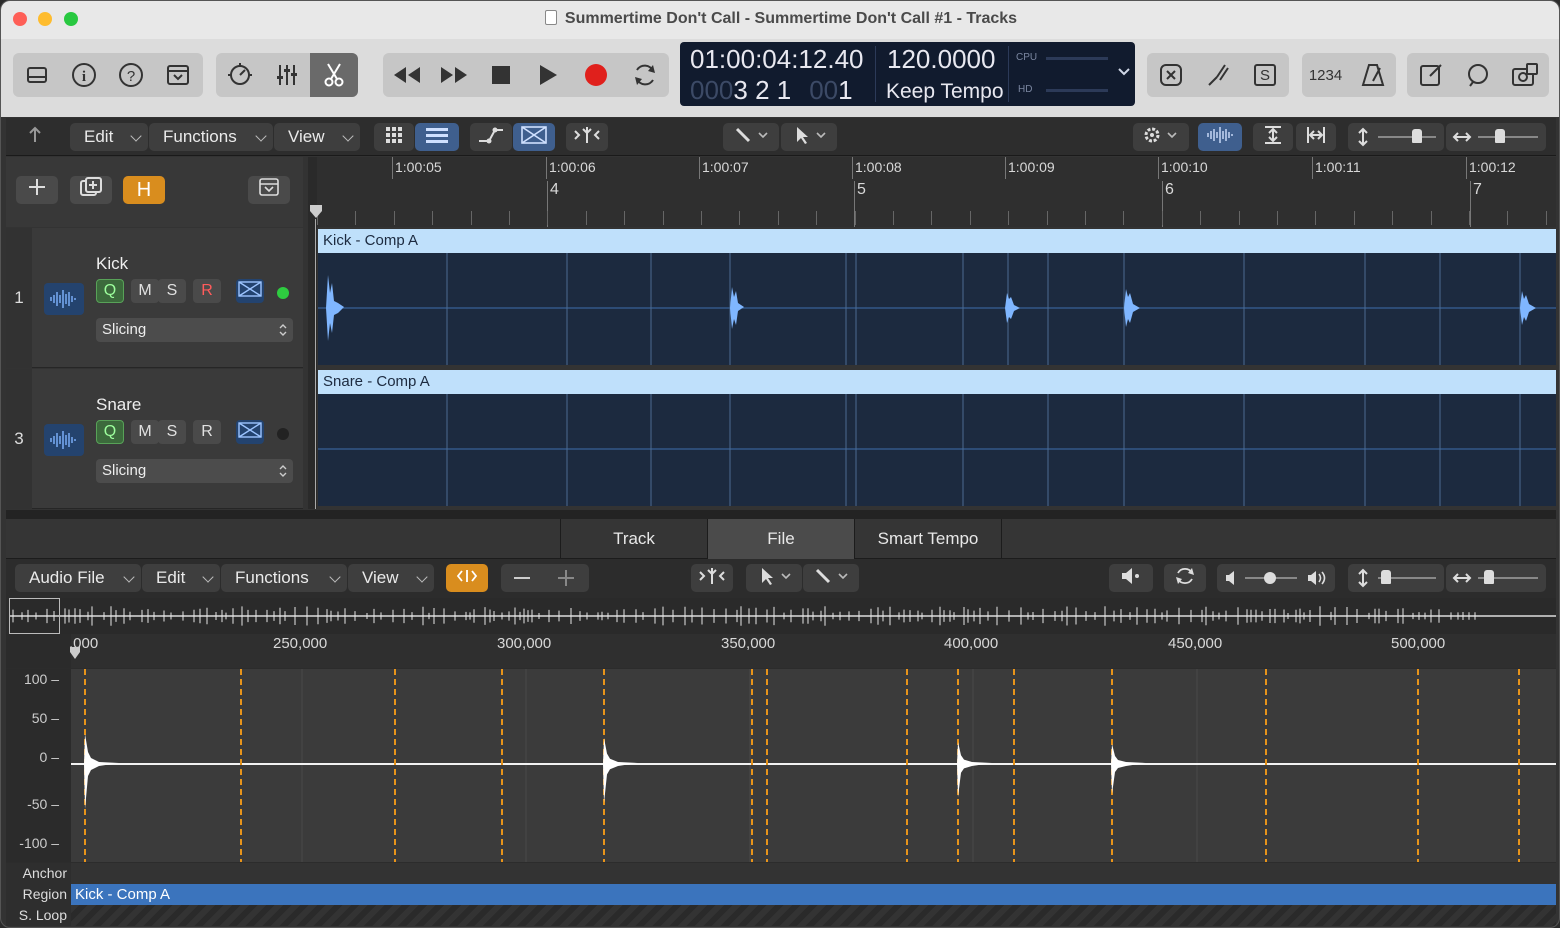 The image size is (1560, 928). What do you see at coordinates (809, 137) in the screenshot?
I see `command-click-tool-menu` at bounding box center [809, 137].